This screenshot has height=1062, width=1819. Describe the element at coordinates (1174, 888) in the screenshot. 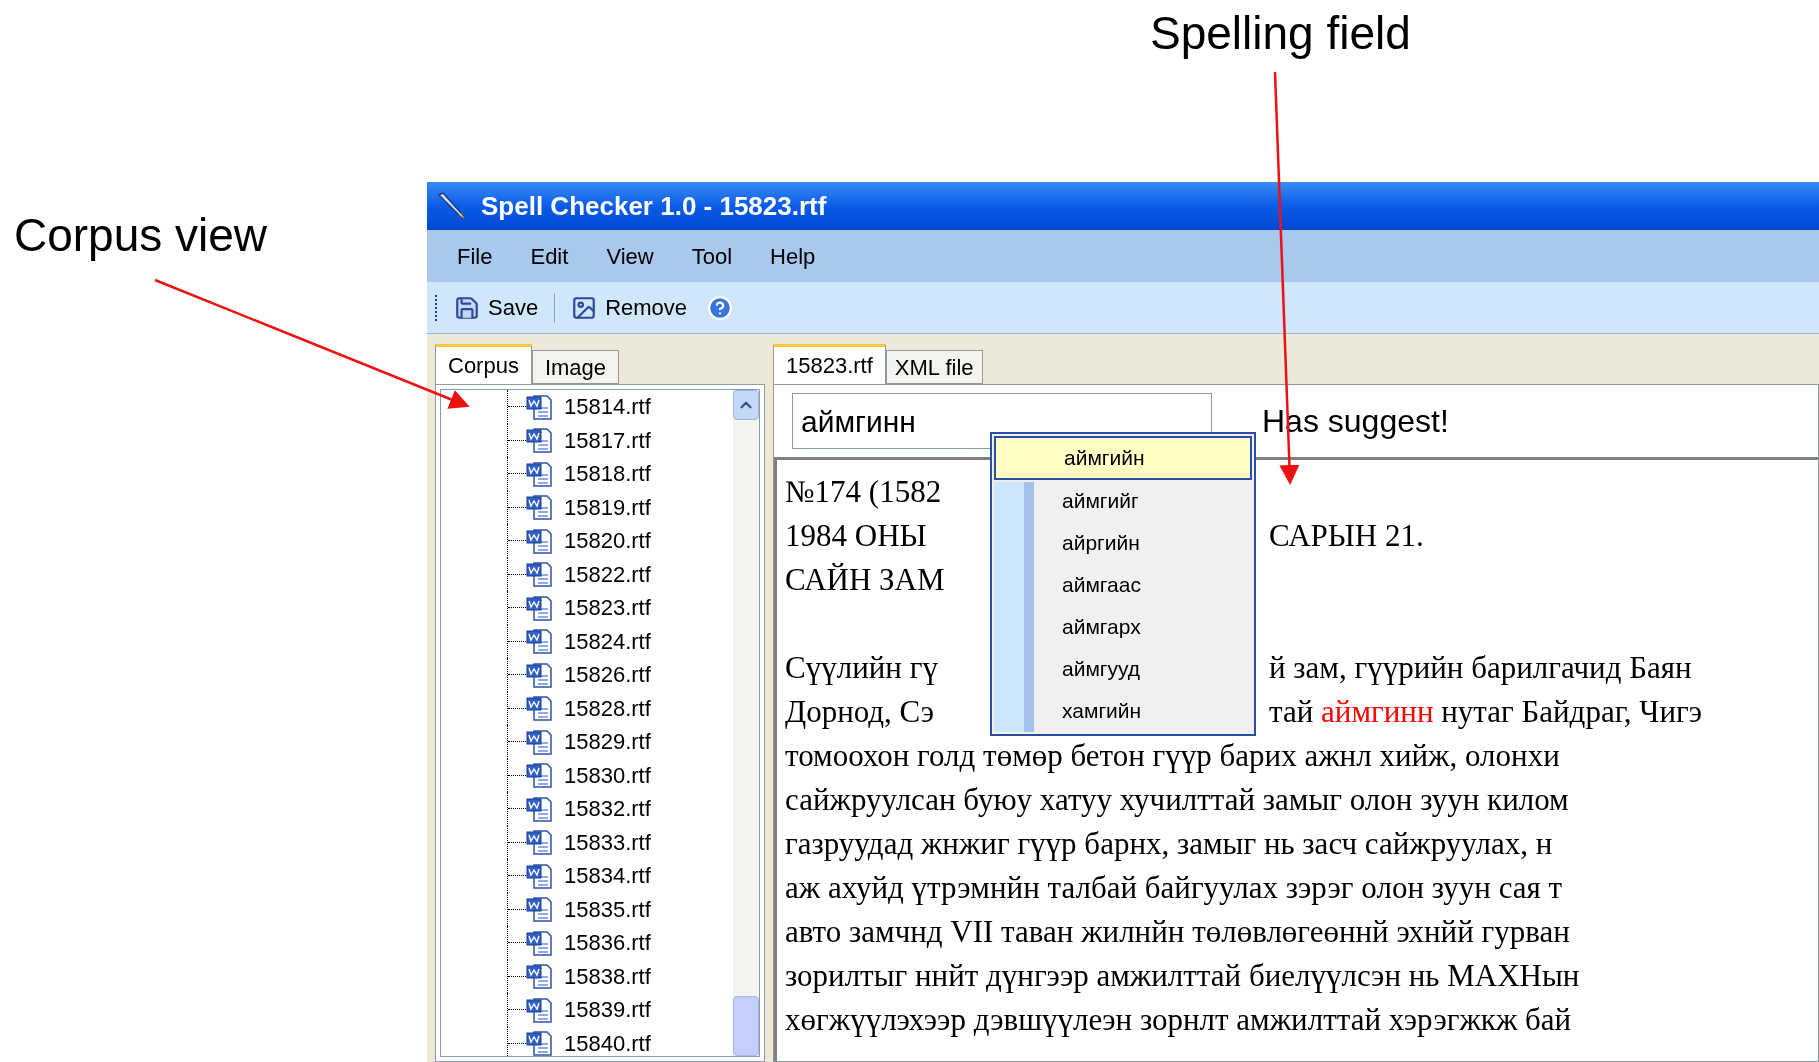

I see `text-line: аж ахуйд үтрэмнйн талбай байгуулах зэрэг олон зуун сая т` at that location.